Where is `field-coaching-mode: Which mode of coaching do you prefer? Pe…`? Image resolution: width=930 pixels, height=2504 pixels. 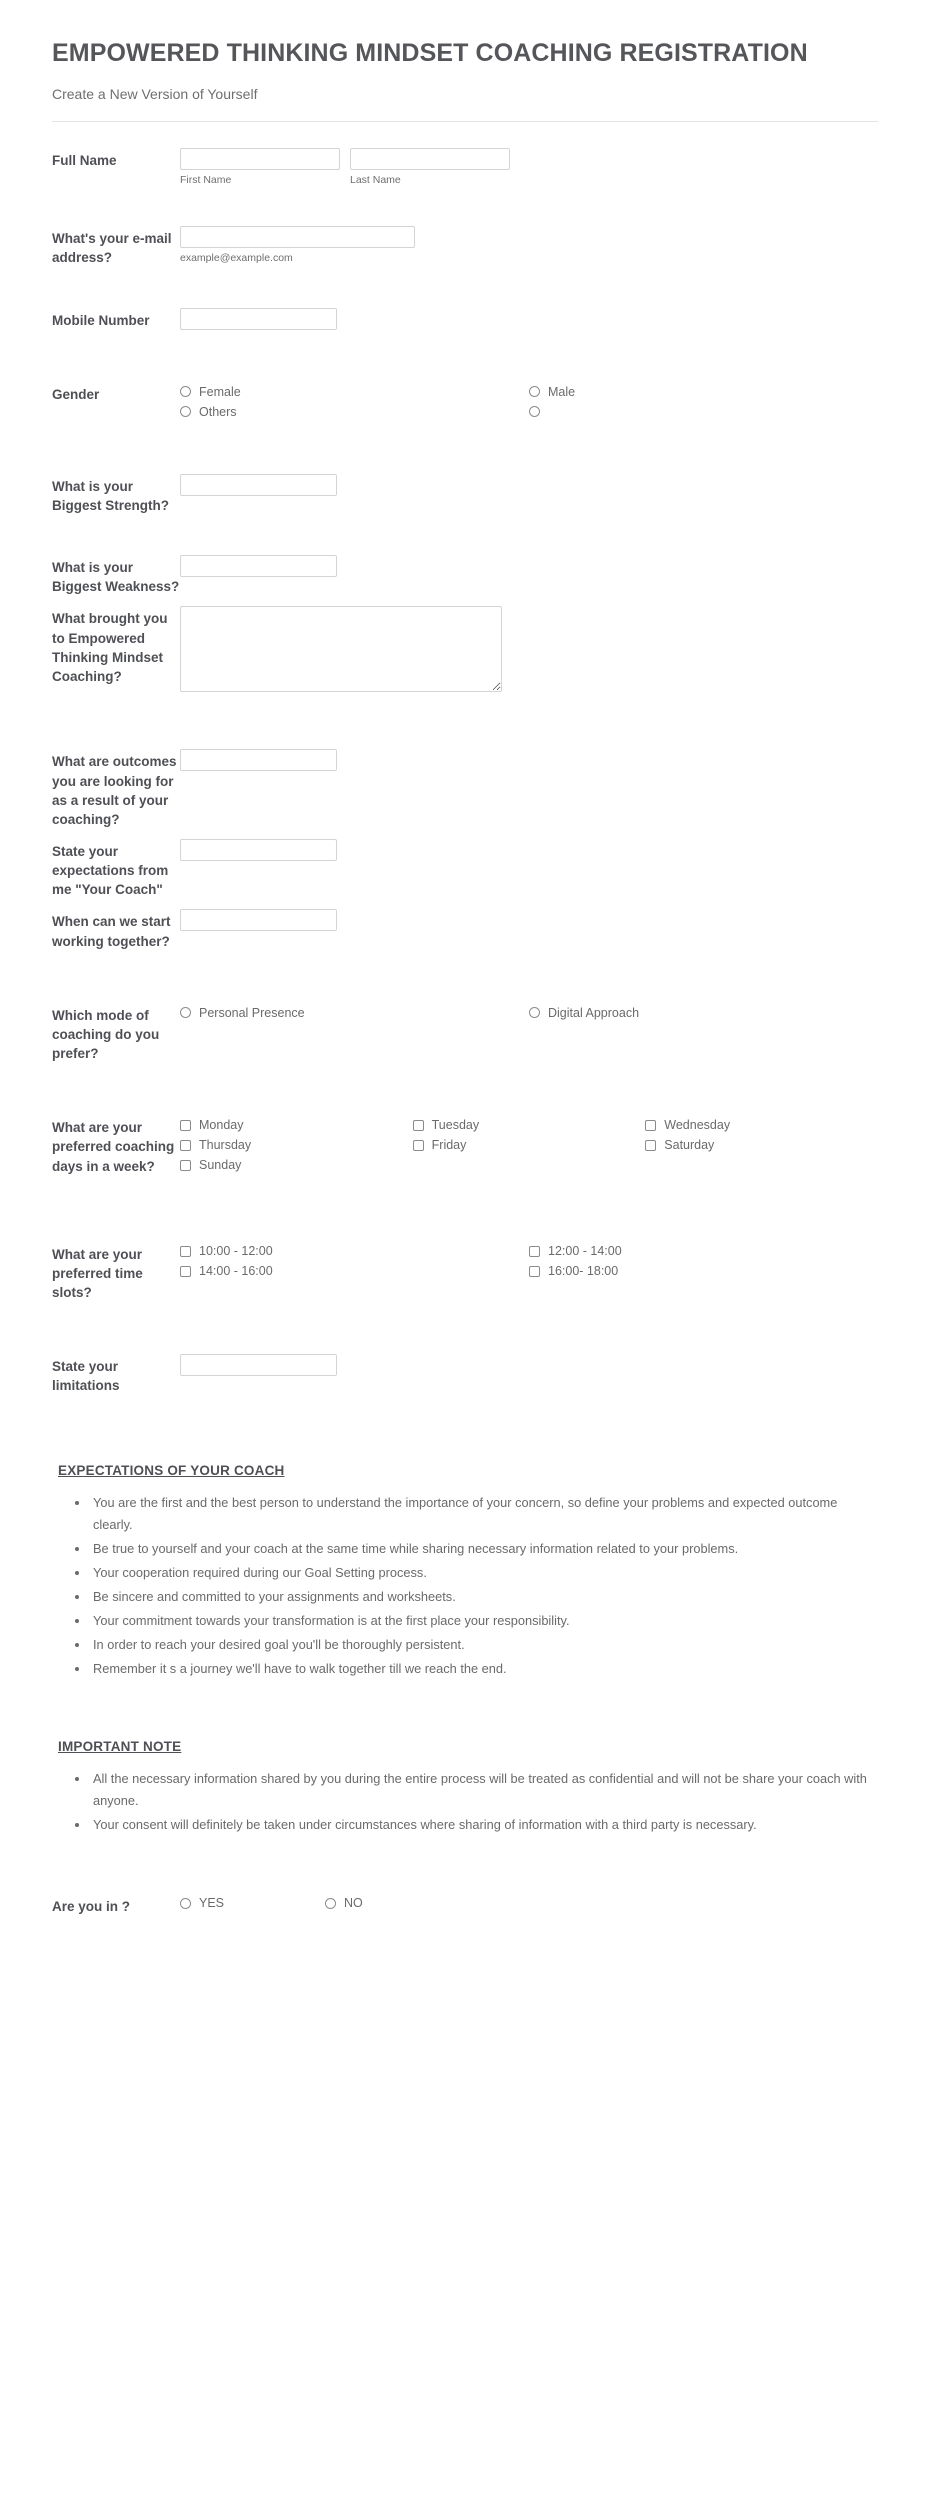
field-coaching-mode: Which mode of coaching do you prefer? Pe… is located at coordinates (465, 1033).